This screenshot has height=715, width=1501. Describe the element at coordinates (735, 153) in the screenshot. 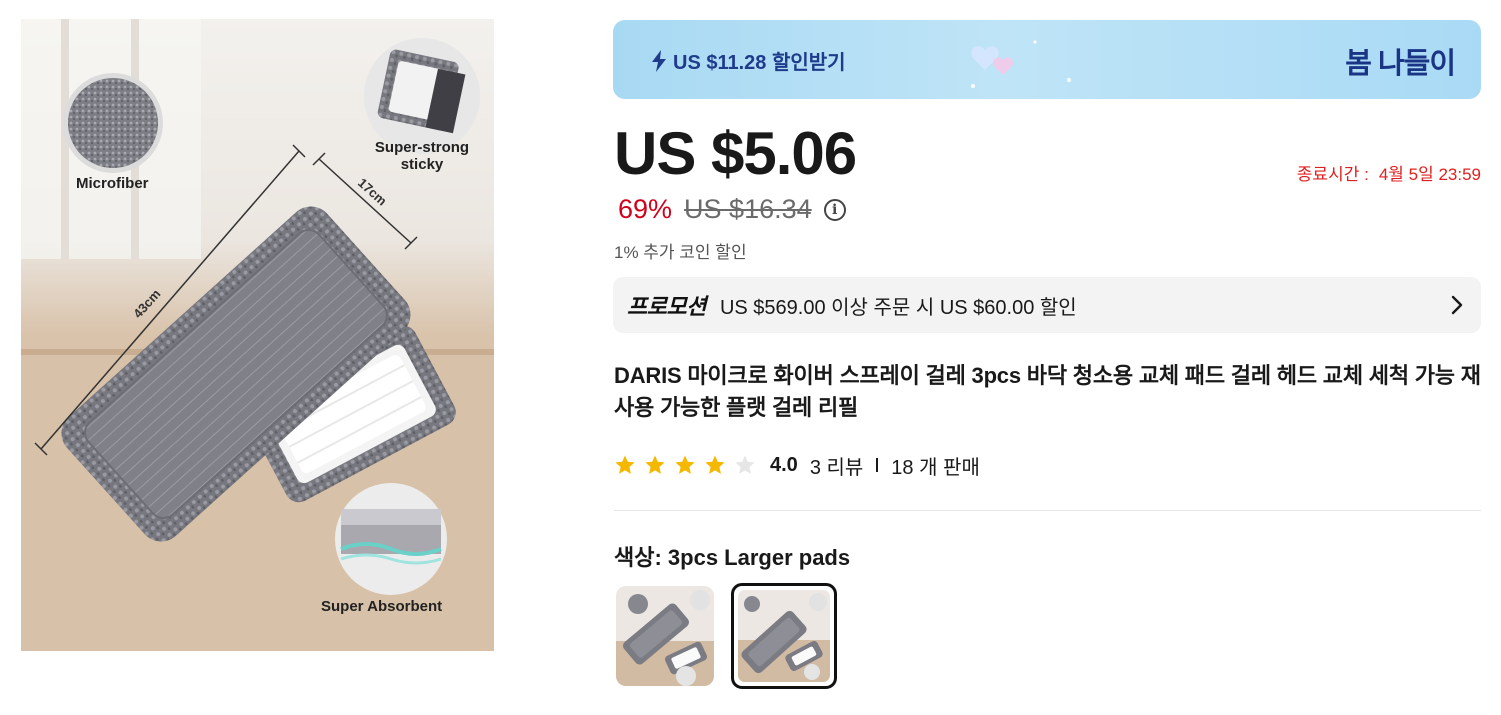

I see `current-price: US $5.06` at that location.